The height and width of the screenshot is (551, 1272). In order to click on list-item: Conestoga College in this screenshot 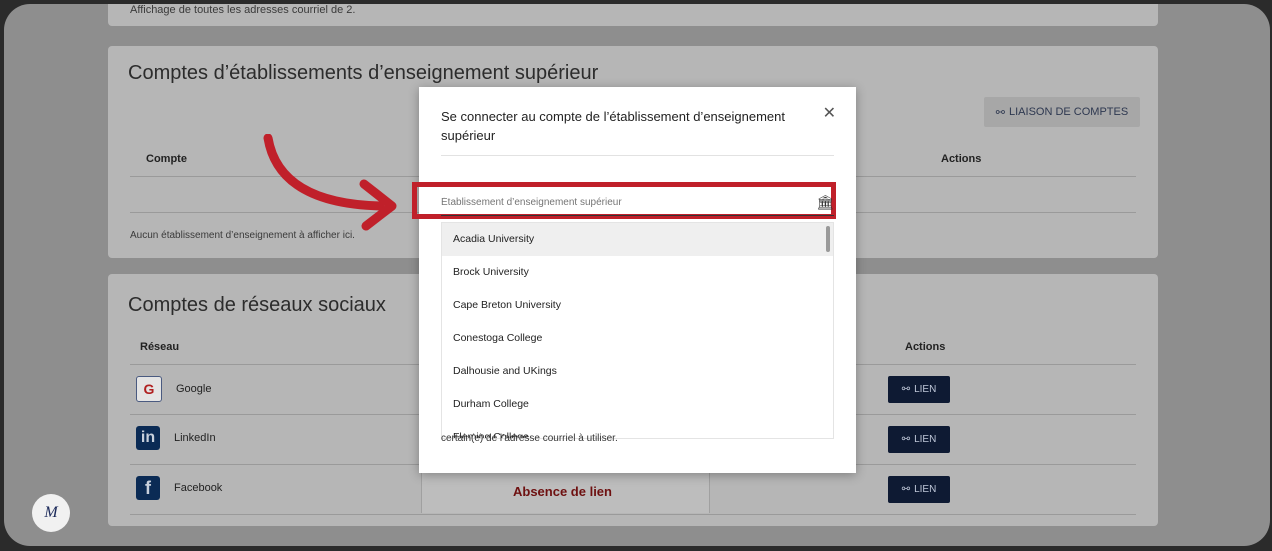, I will do `click(637, 338)`.